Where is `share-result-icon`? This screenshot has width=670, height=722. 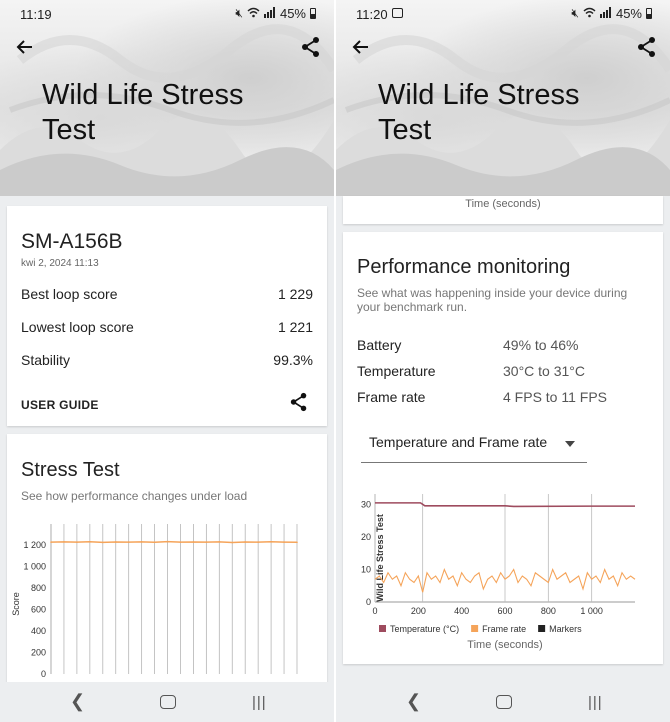
share-result-icon is located at coordinates (299, 402).